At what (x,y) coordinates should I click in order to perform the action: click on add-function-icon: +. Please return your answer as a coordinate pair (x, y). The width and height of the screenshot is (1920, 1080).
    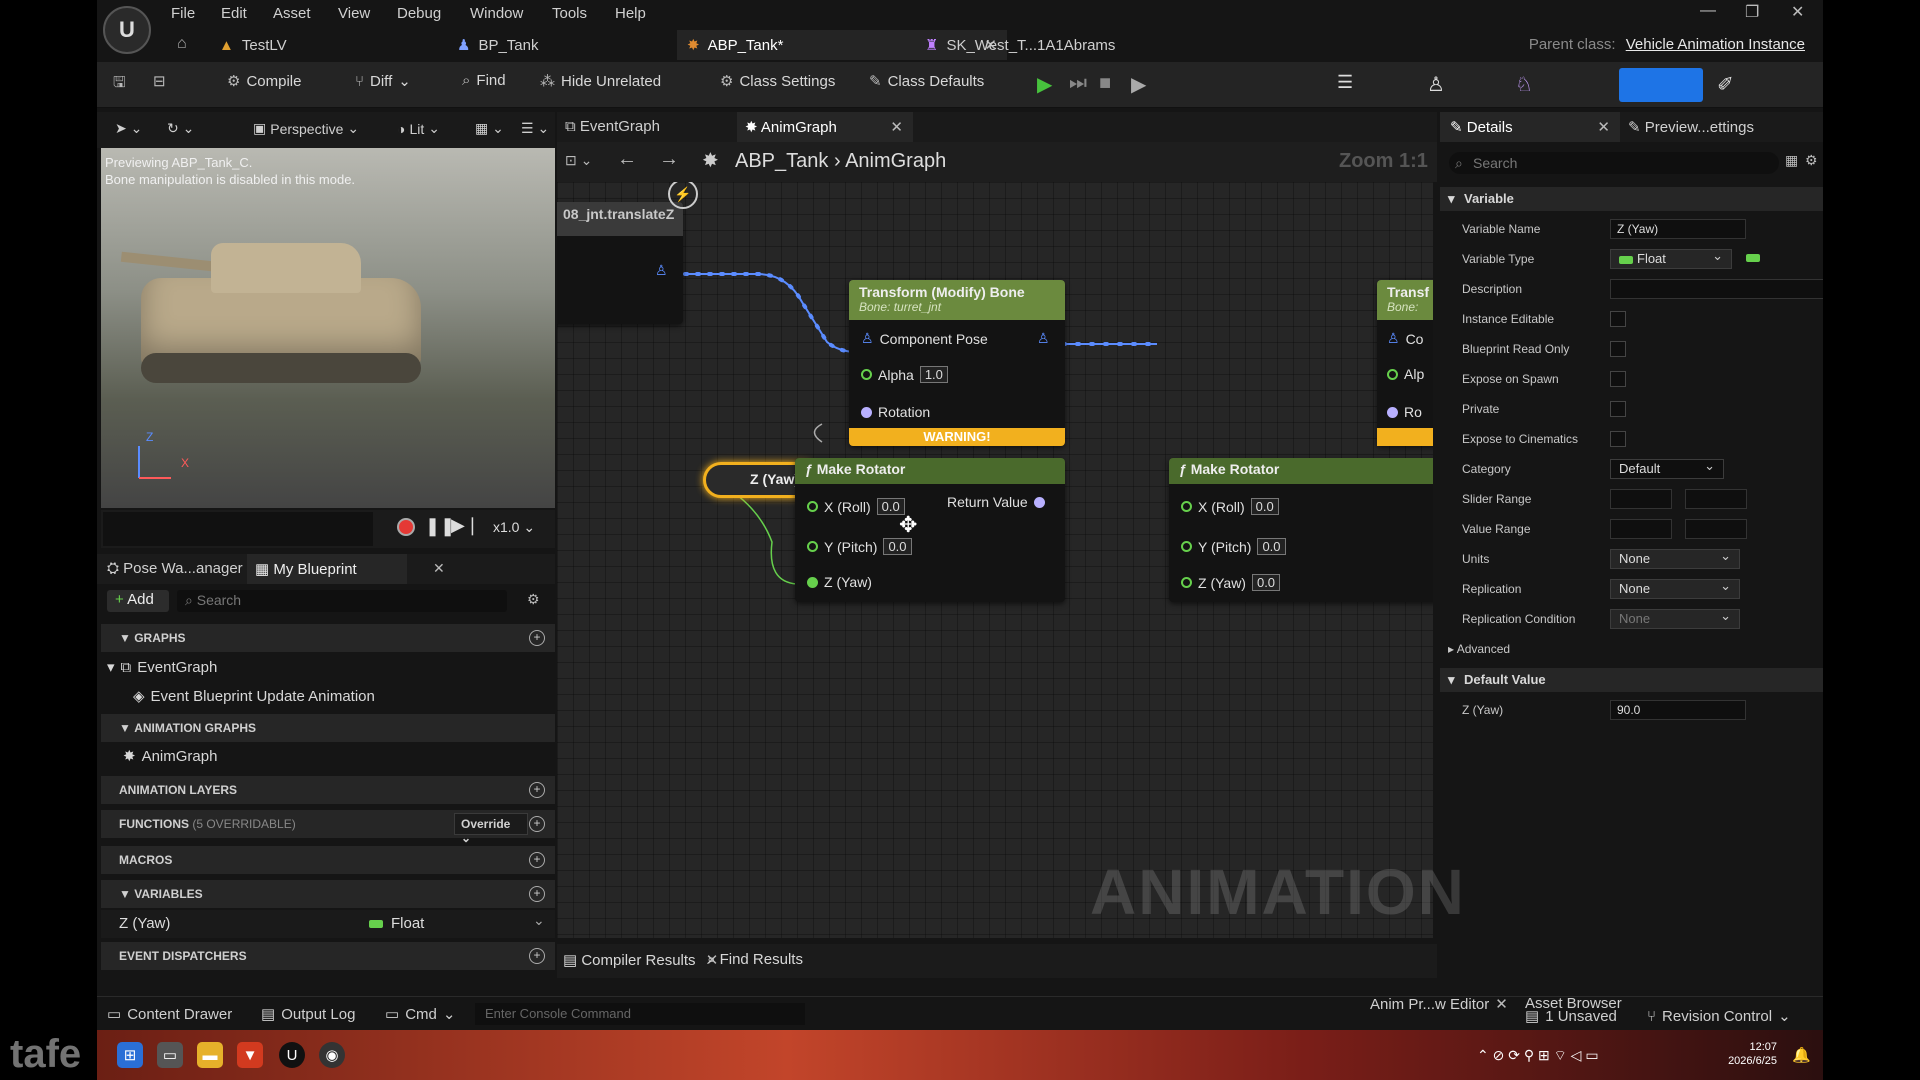
    Looking at the image, I should click on (537, 824).